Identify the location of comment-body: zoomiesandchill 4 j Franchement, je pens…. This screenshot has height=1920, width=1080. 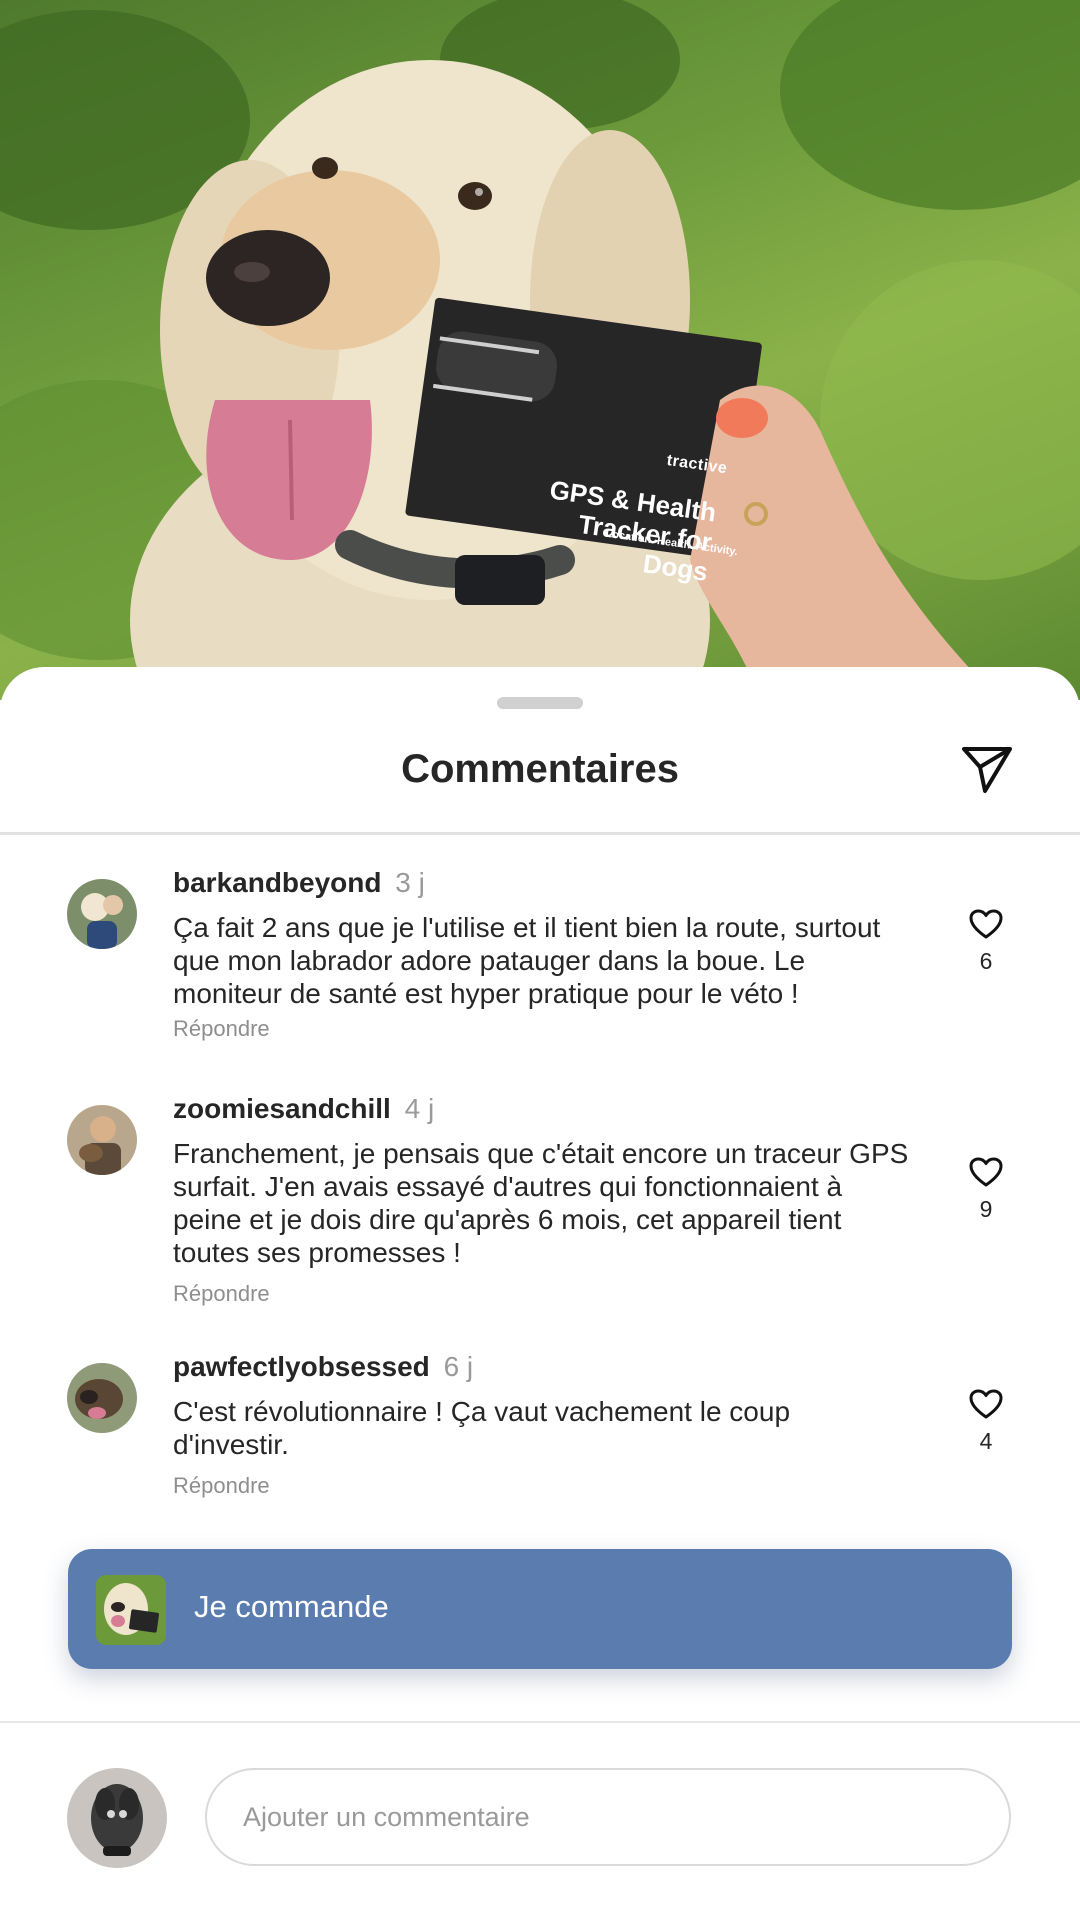
(543, 1199).